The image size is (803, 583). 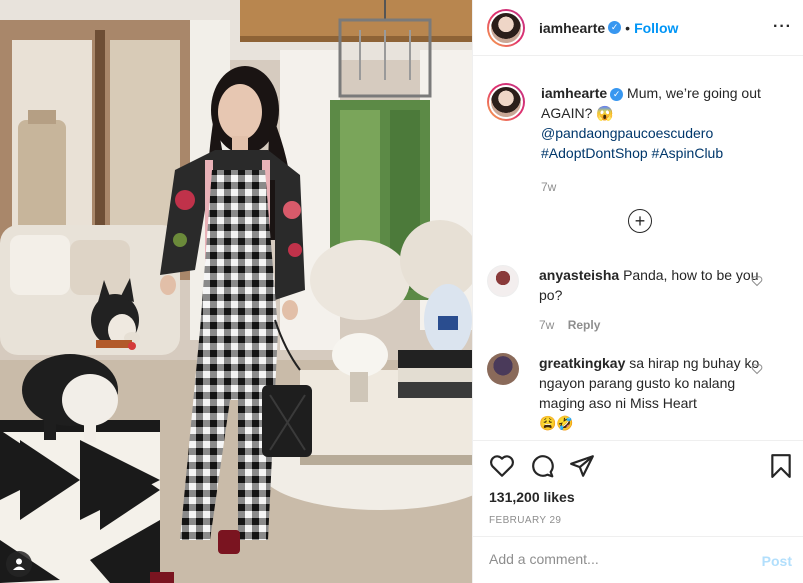 What do you see at coordinates (582, 466) in the screenshot?
I see `share-icon` at bounding box center [582, 466].